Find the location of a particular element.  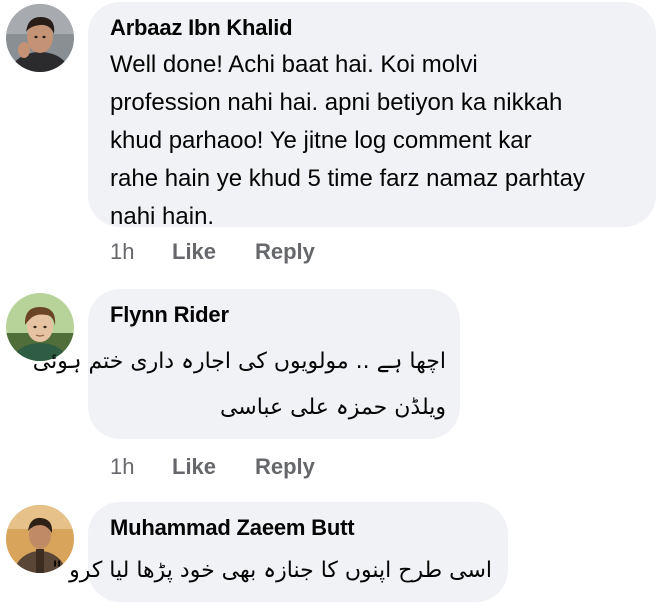

comment-text-line: Well done! Achi baat hai. Koi molvi is located at coordinates (294, 64).